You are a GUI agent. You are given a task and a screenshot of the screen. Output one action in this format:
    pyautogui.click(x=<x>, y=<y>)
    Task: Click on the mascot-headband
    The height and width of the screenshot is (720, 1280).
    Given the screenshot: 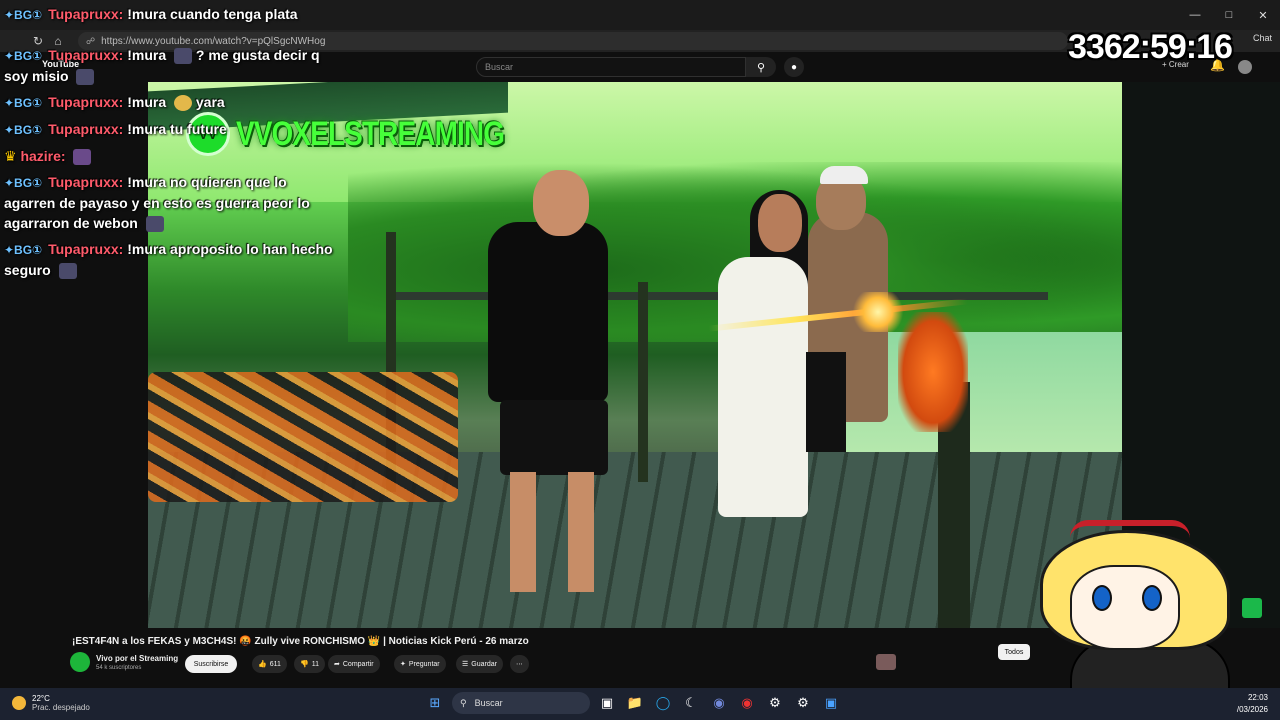 What is the action you would take?
    pyautogui.click(x=1130, y=529)
    